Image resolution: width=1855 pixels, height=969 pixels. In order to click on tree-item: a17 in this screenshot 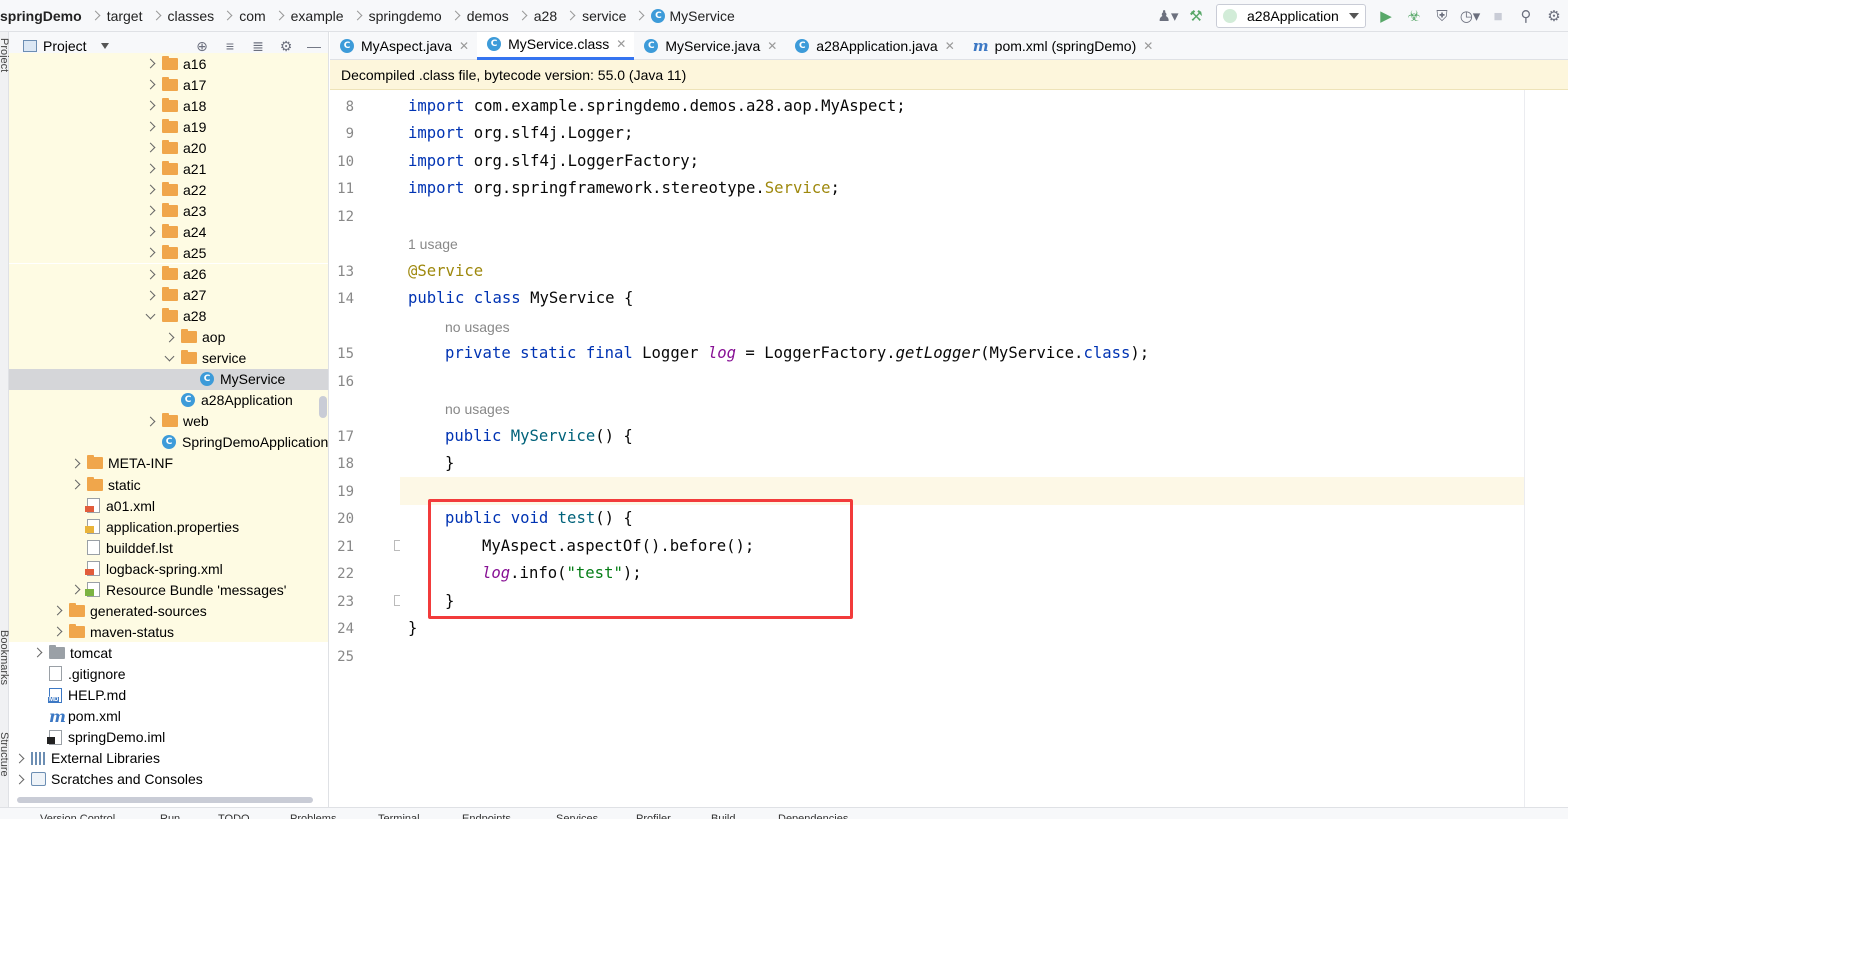, I will do `click(168, 85)`.